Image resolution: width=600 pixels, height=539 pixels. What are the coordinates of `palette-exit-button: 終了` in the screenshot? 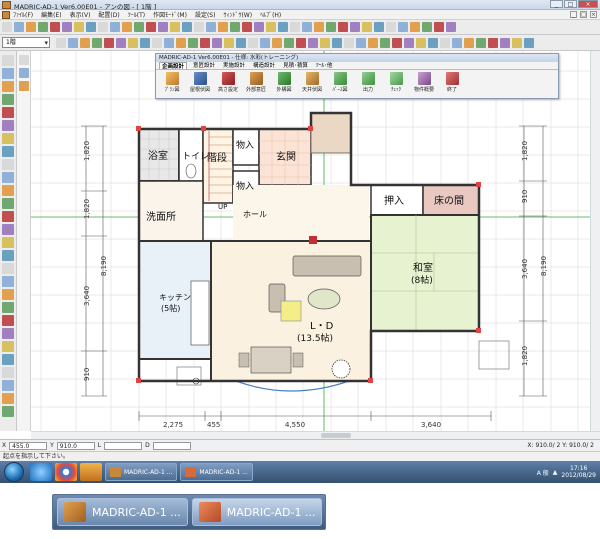 It's located at (452, 82).